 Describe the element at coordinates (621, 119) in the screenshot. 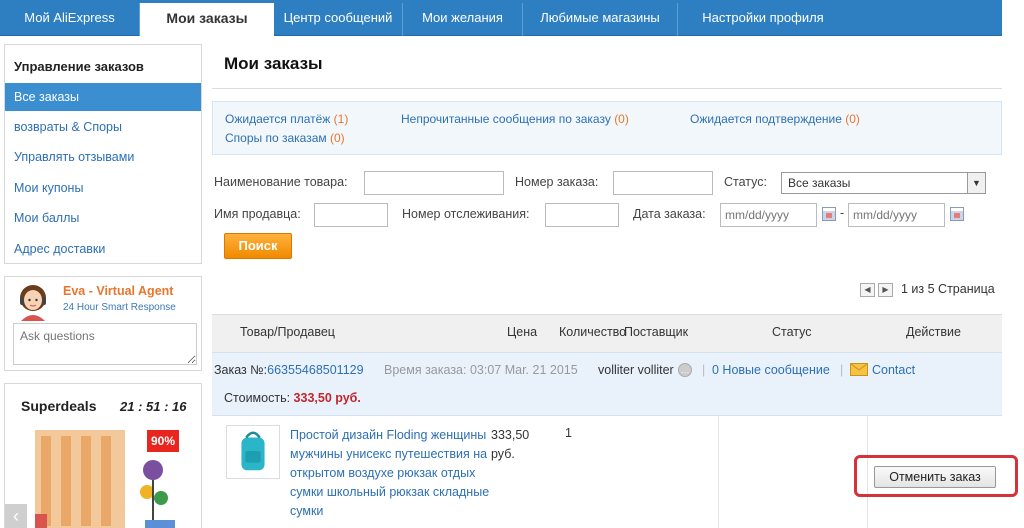

I see `unread-messages-count: (0)` at that location.